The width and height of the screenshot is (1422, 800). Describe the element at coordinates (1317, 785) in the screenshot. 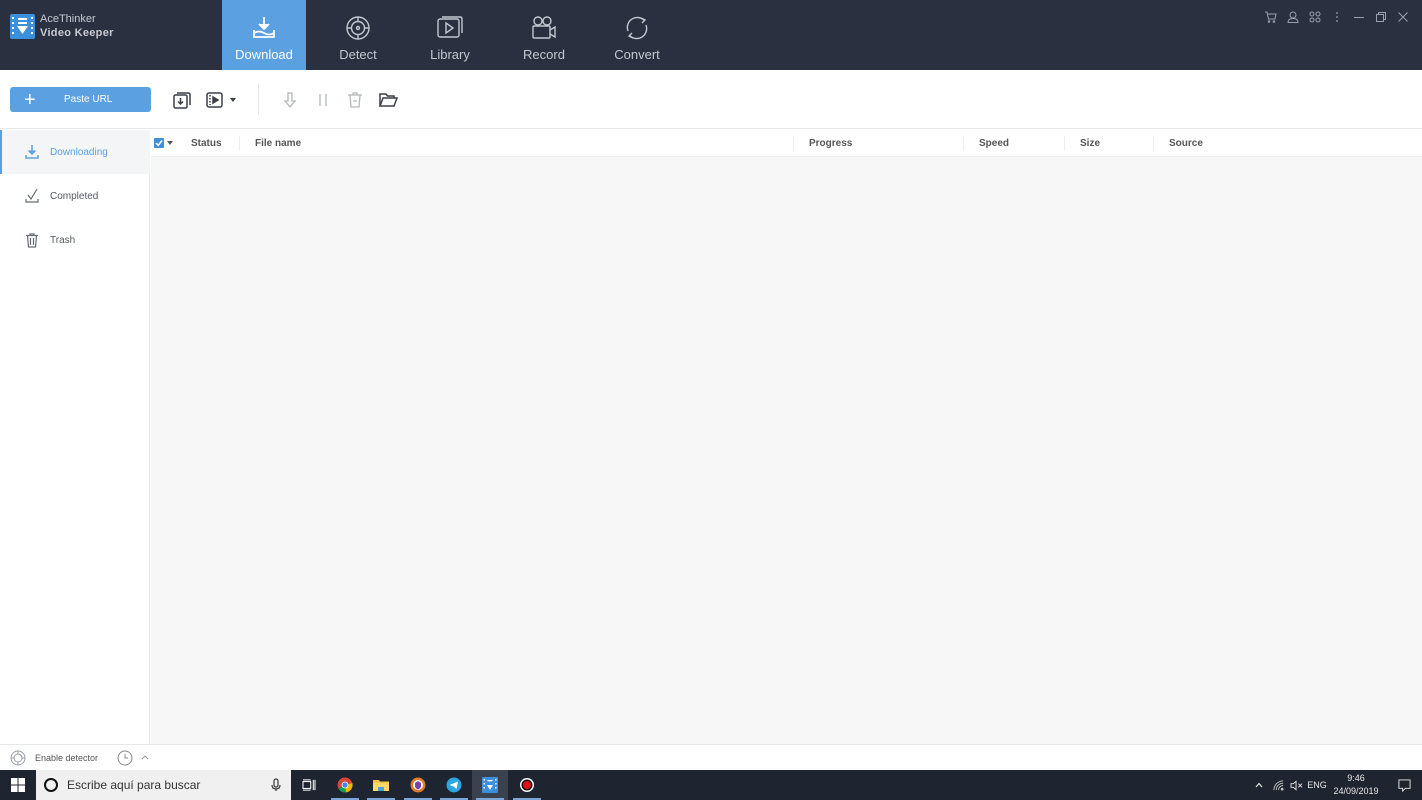

I see `language-indicator: ENG` at that location.